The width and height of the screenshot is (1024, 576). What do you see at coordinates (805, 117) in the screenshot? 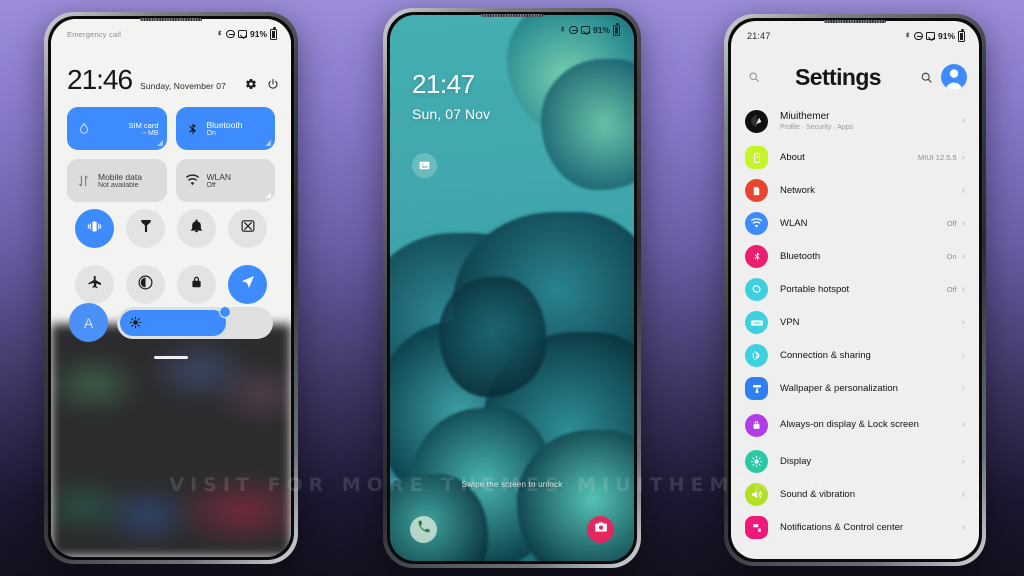
I see `list-item-title: Miuithemer` at bounding box center [805, 117].